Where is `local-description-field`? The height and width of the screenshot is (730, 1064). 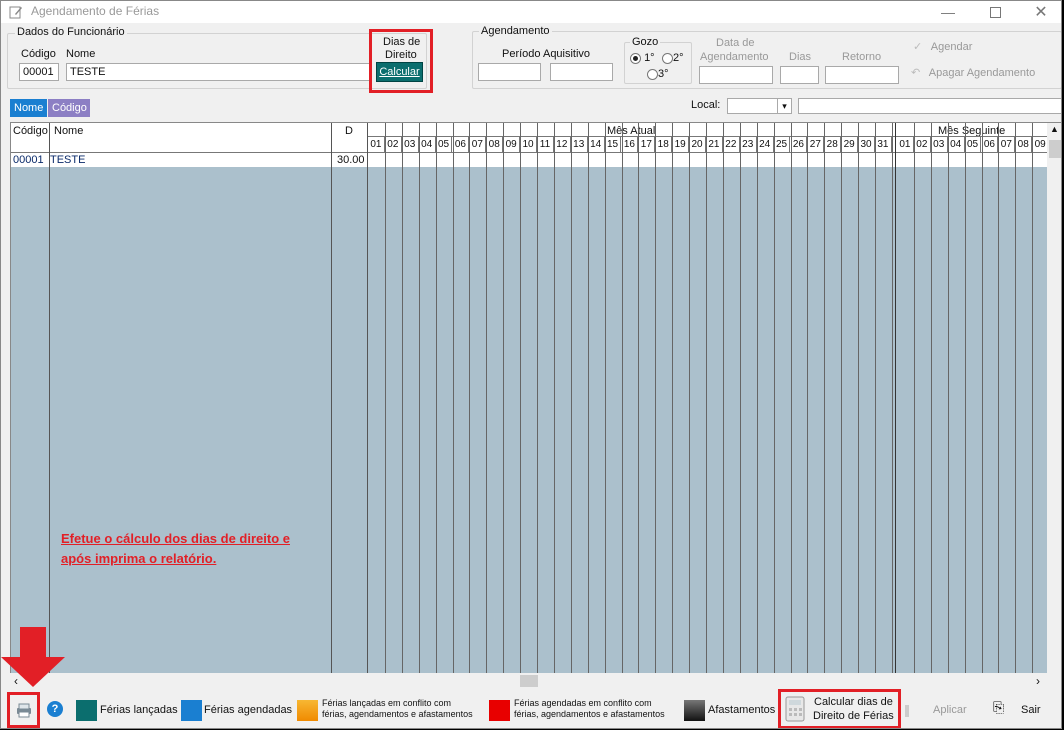 local-description-field is located at coordinates (929, 106).